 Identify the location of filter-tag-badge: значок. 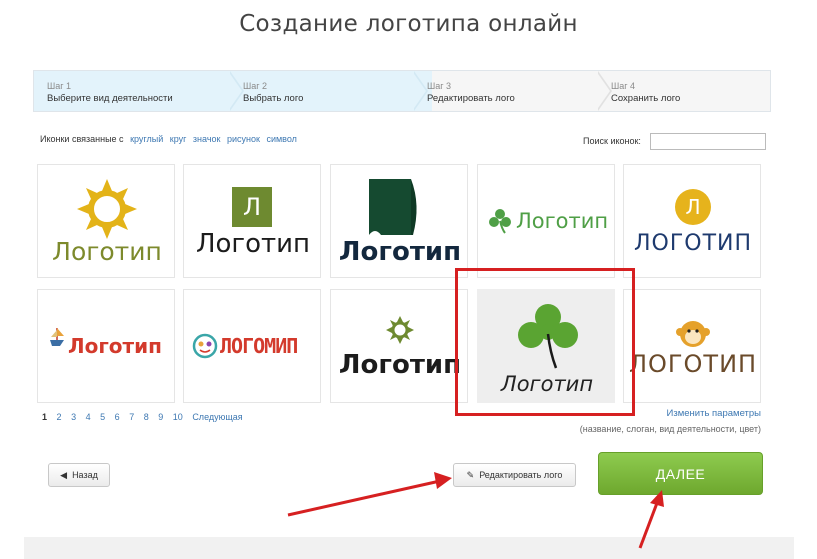
(207, 139).